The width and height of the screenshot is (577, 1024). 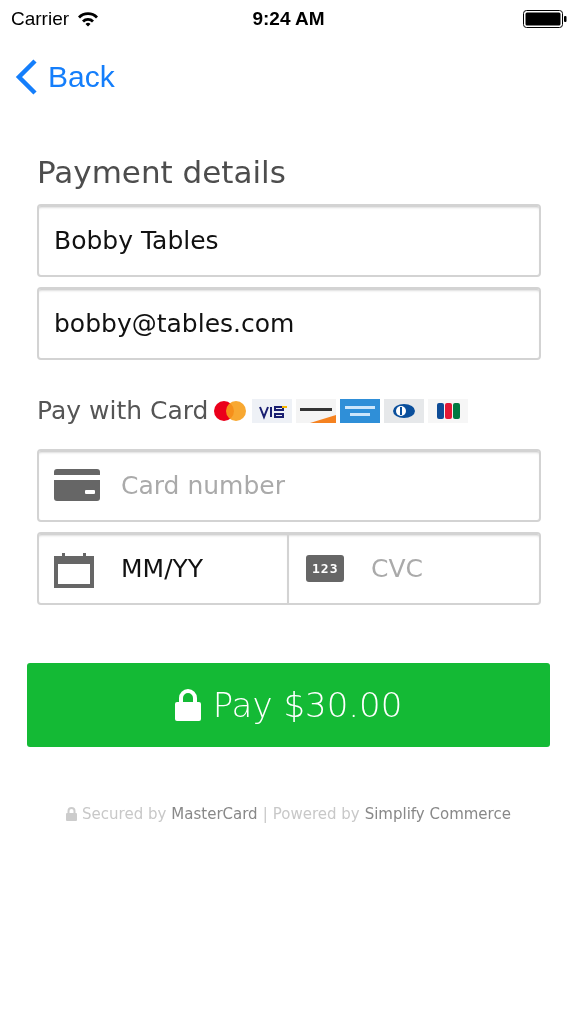 I want to click on status-time: 9:24 AM, so click(x=288, y=19).